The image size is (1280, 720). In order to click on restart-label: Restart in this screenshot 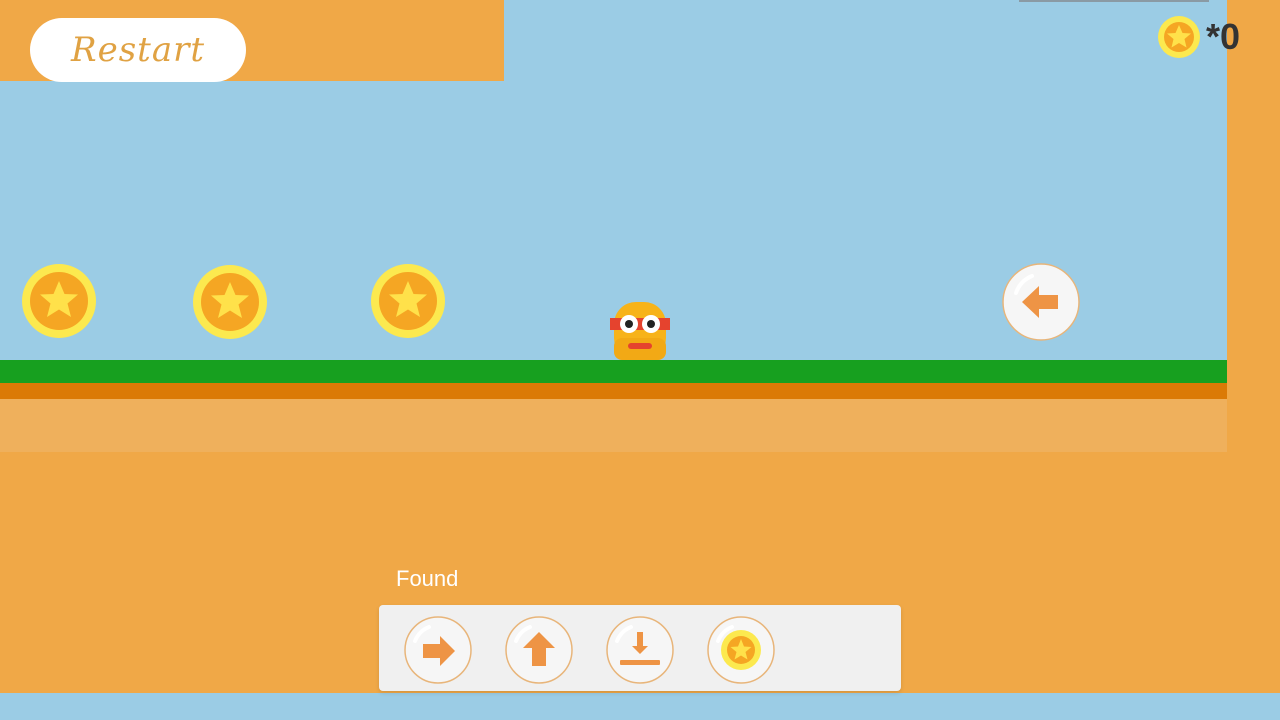, I will do `click(138, 50)`.